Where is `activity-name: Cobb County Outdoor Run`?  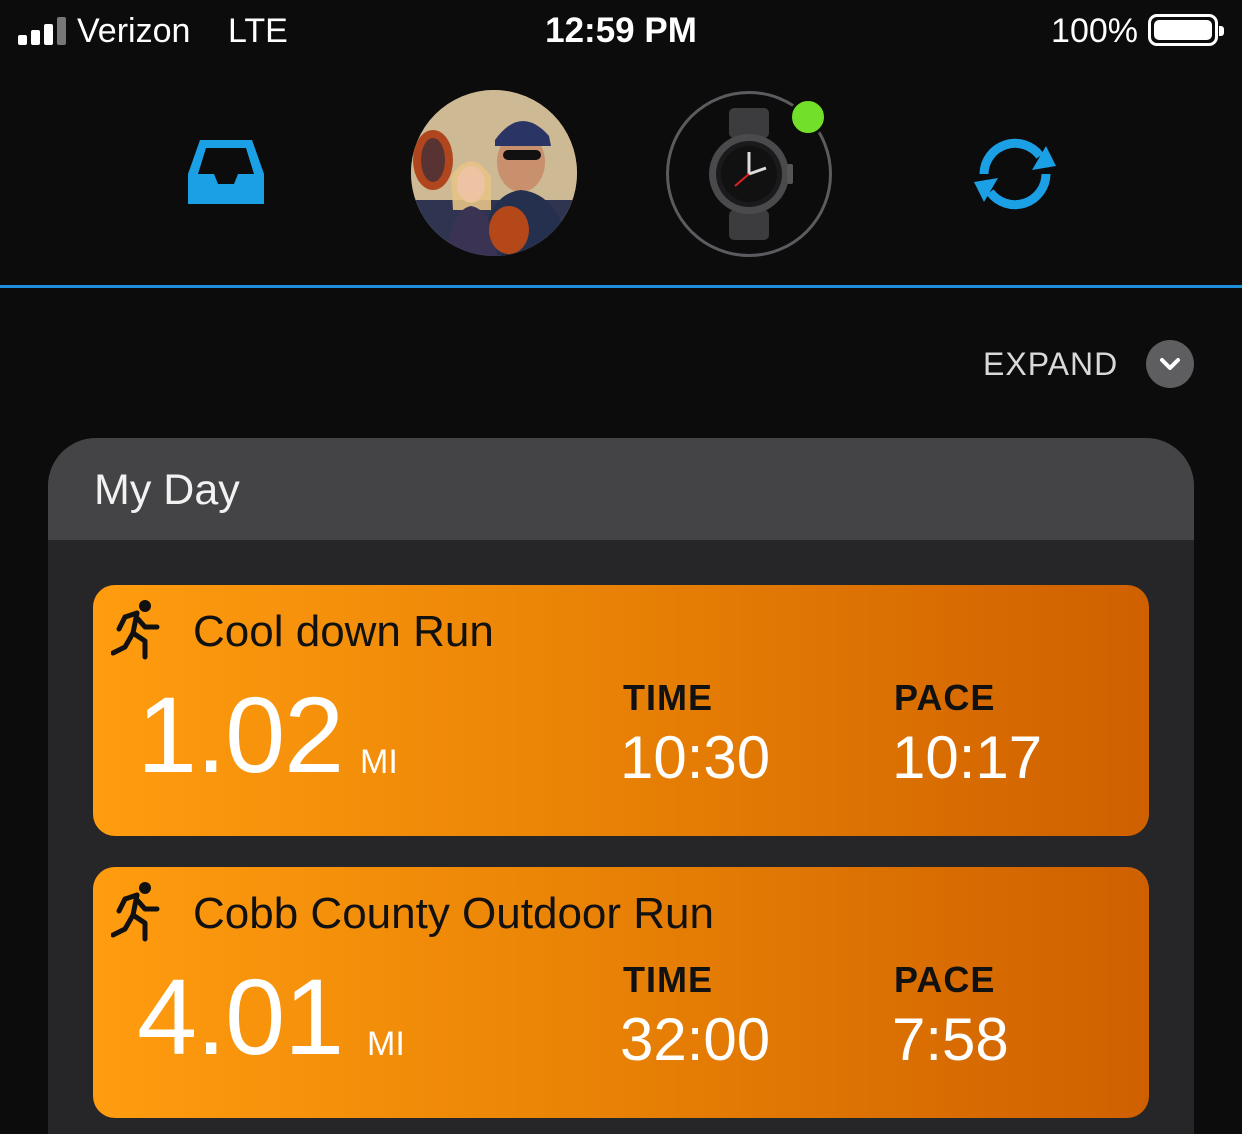 activity-name: Cobb County Outdoor Run is located at coordinates (453, 913).